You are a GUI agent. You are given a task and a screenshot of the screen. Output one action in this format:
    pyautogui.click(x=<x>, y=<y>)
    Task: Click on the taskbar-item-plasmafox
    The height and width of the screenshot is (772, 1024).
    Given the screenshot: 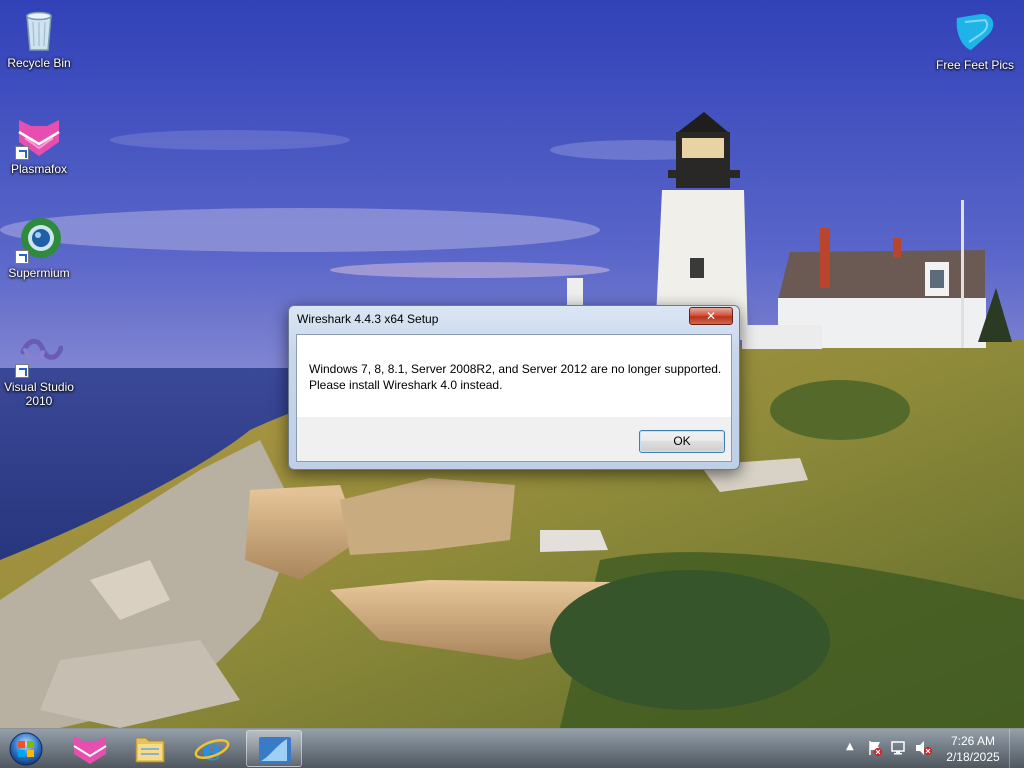 What is the action you would take?
    pyautogui.click(x=90, y=748)
    